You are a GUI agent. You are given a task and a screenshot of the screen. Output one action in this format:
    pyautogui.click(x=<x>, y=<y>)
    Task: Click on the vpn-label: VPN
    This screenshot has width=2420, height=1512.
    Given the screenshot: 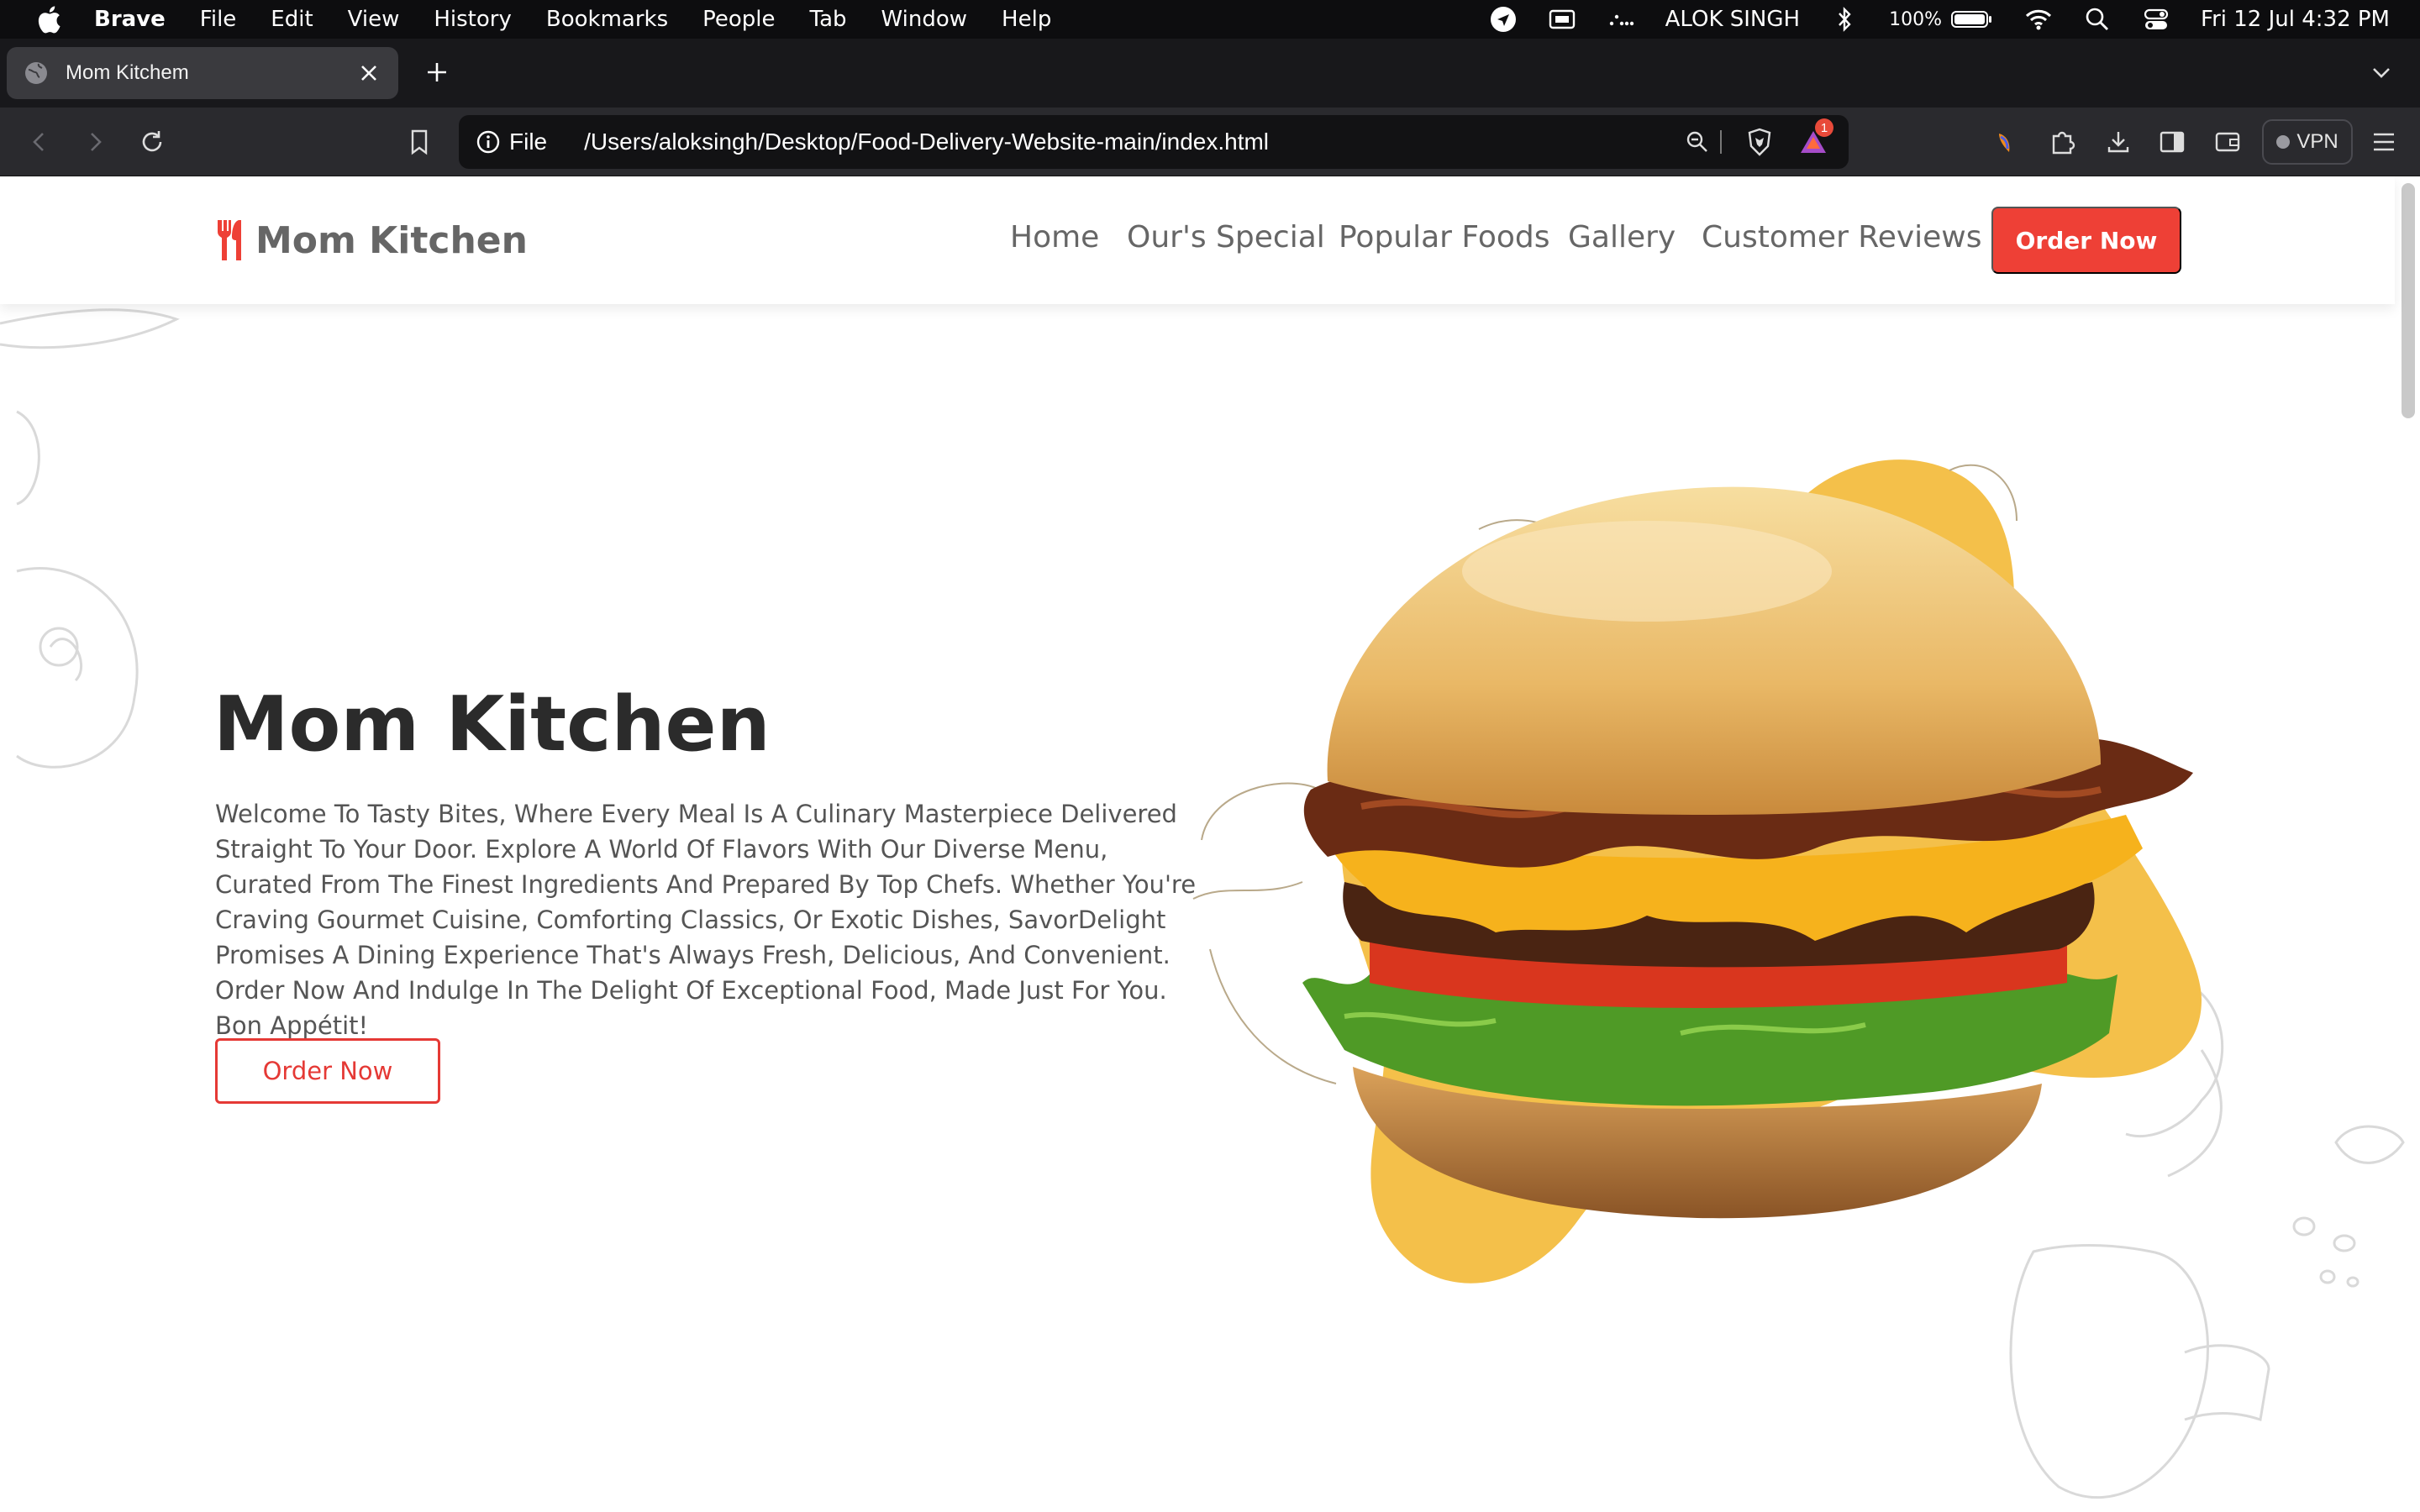 What is the action you would take?
    pyautogui.click(x=2317, y=141)
    